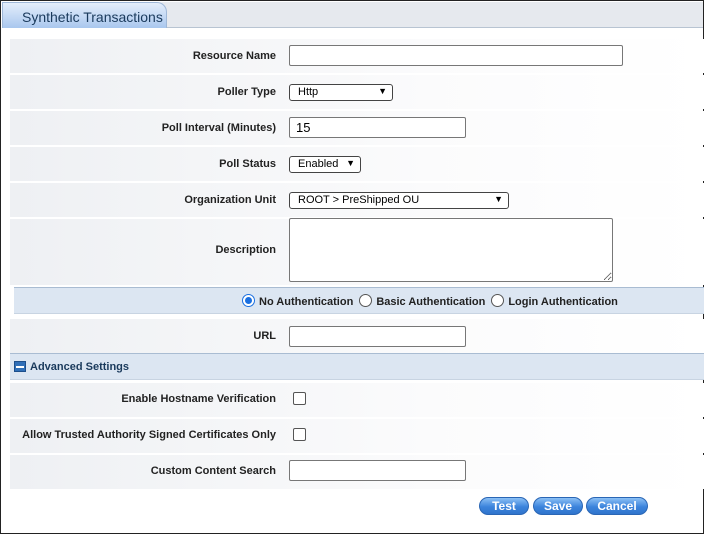 Image resolution: width=704 pixels, height=534 pixels. What do you see at coordinates (218, 128) in the screenshot?
I see `poll-interval-label: Poll Interval (Minutes)` at bounding box center [218, 128].